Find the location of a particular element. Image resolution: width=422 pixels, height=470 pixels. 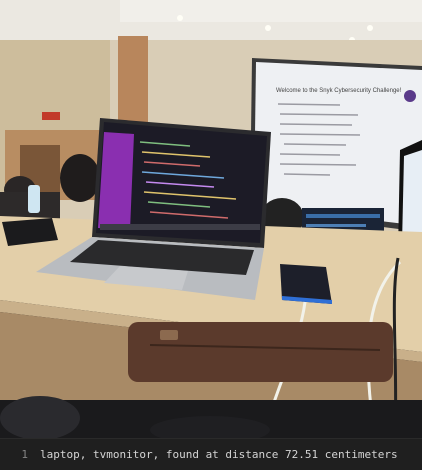

person-head is located at coordinates (80, 178).